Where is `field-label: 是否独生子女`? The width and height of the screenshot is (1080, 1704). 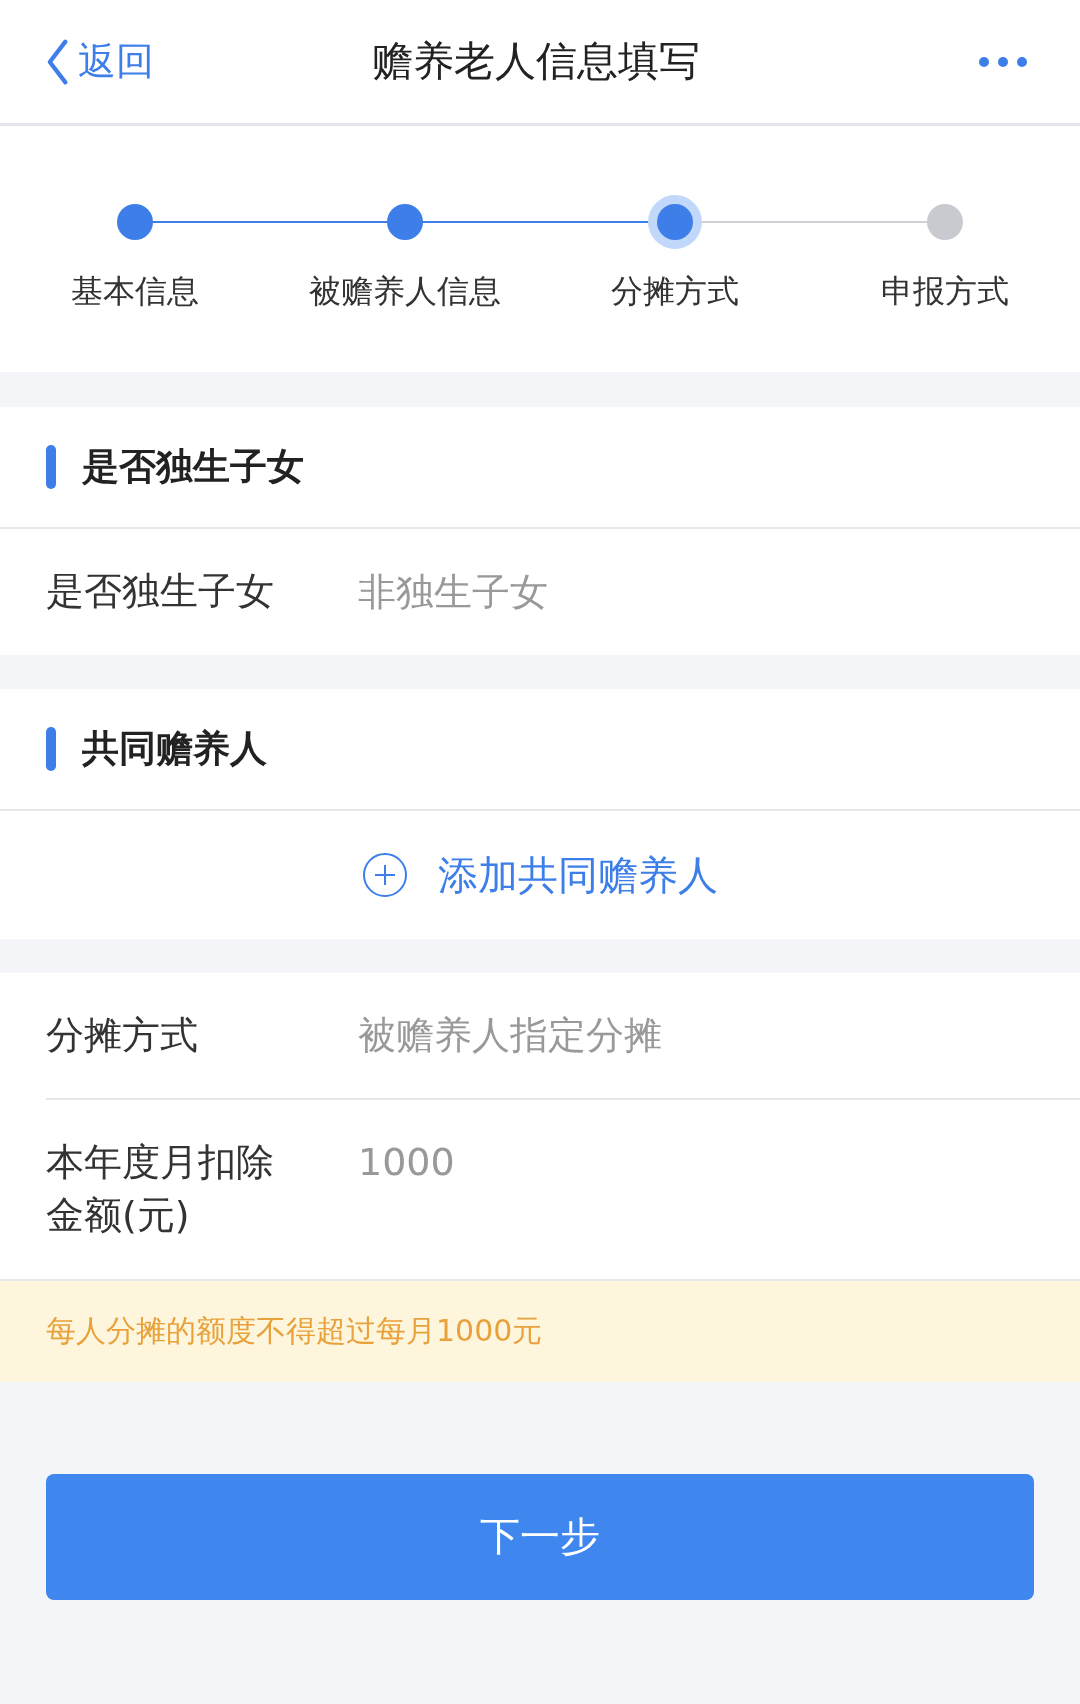
field-label: 是否独生子女 is located at coordinates (160, 592).